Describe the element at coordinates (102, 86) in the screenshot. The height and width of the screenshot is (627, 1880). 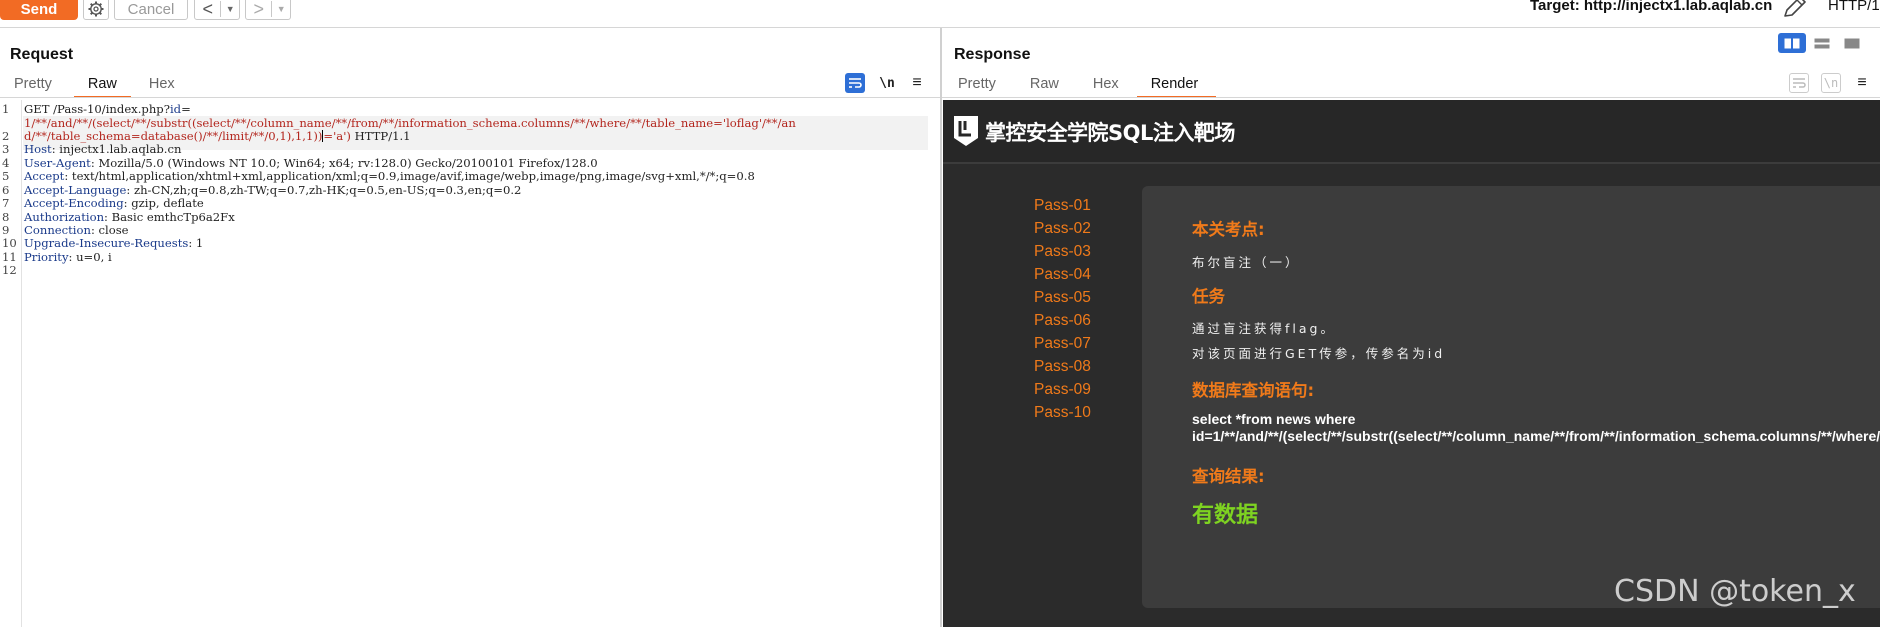
I see `request-tab-raw: Raw` at that location.